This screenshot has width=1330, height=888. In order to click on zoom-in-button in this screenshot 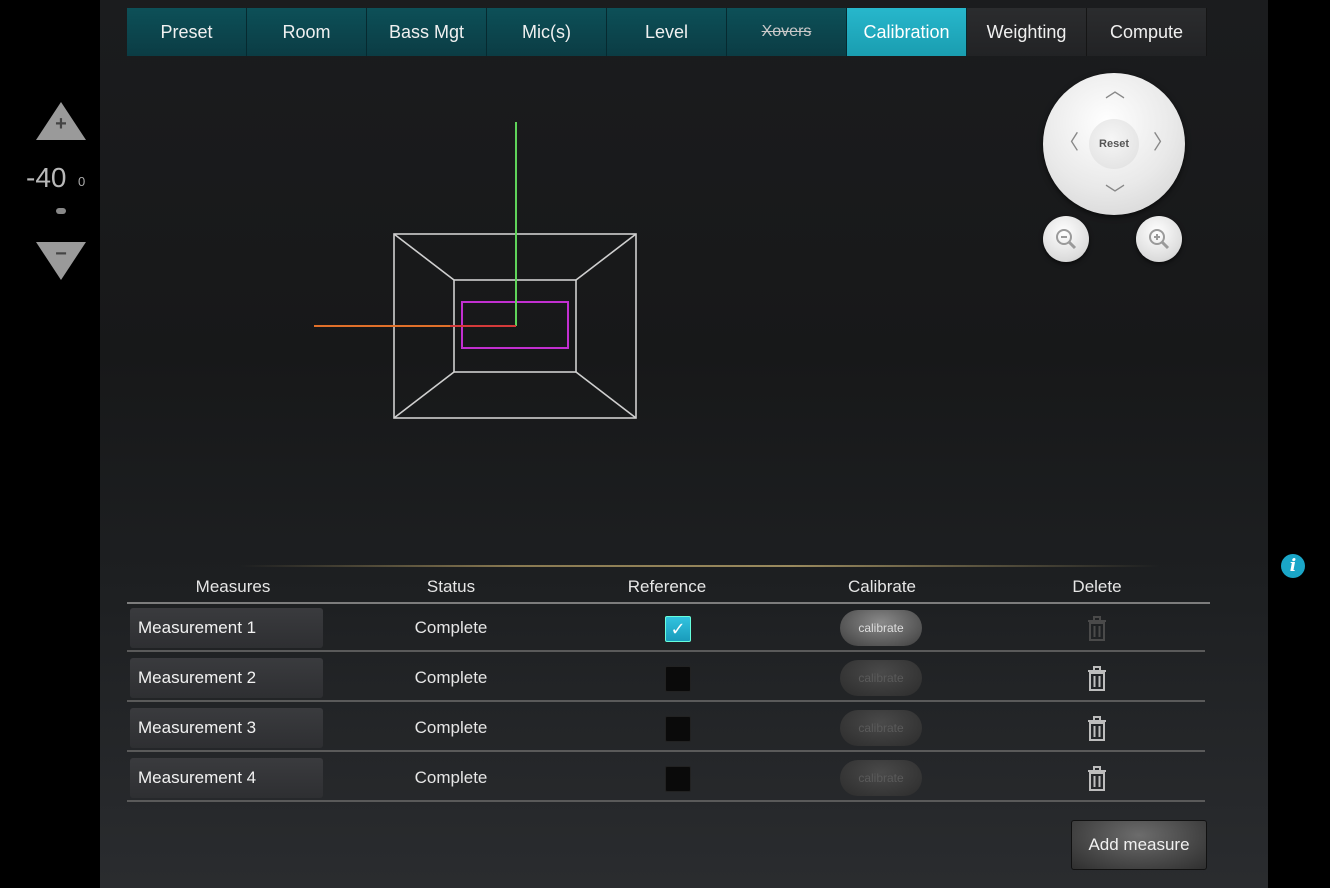, I will do `click(1159, 239)`.